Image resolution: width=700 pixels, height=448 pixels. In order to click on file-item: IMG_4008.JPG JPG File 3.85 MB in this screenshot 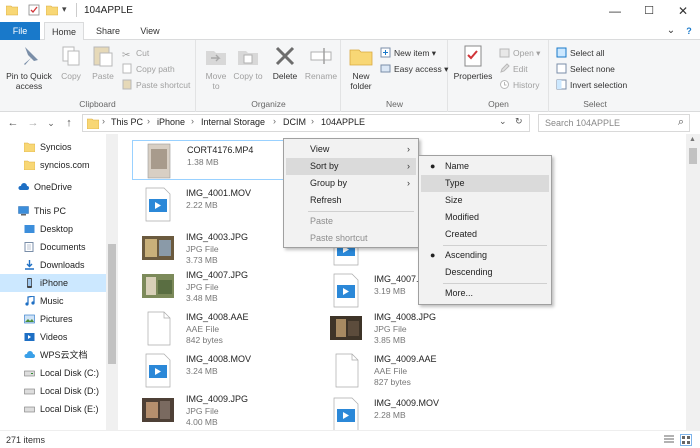, I will do `click(415, 328)`.